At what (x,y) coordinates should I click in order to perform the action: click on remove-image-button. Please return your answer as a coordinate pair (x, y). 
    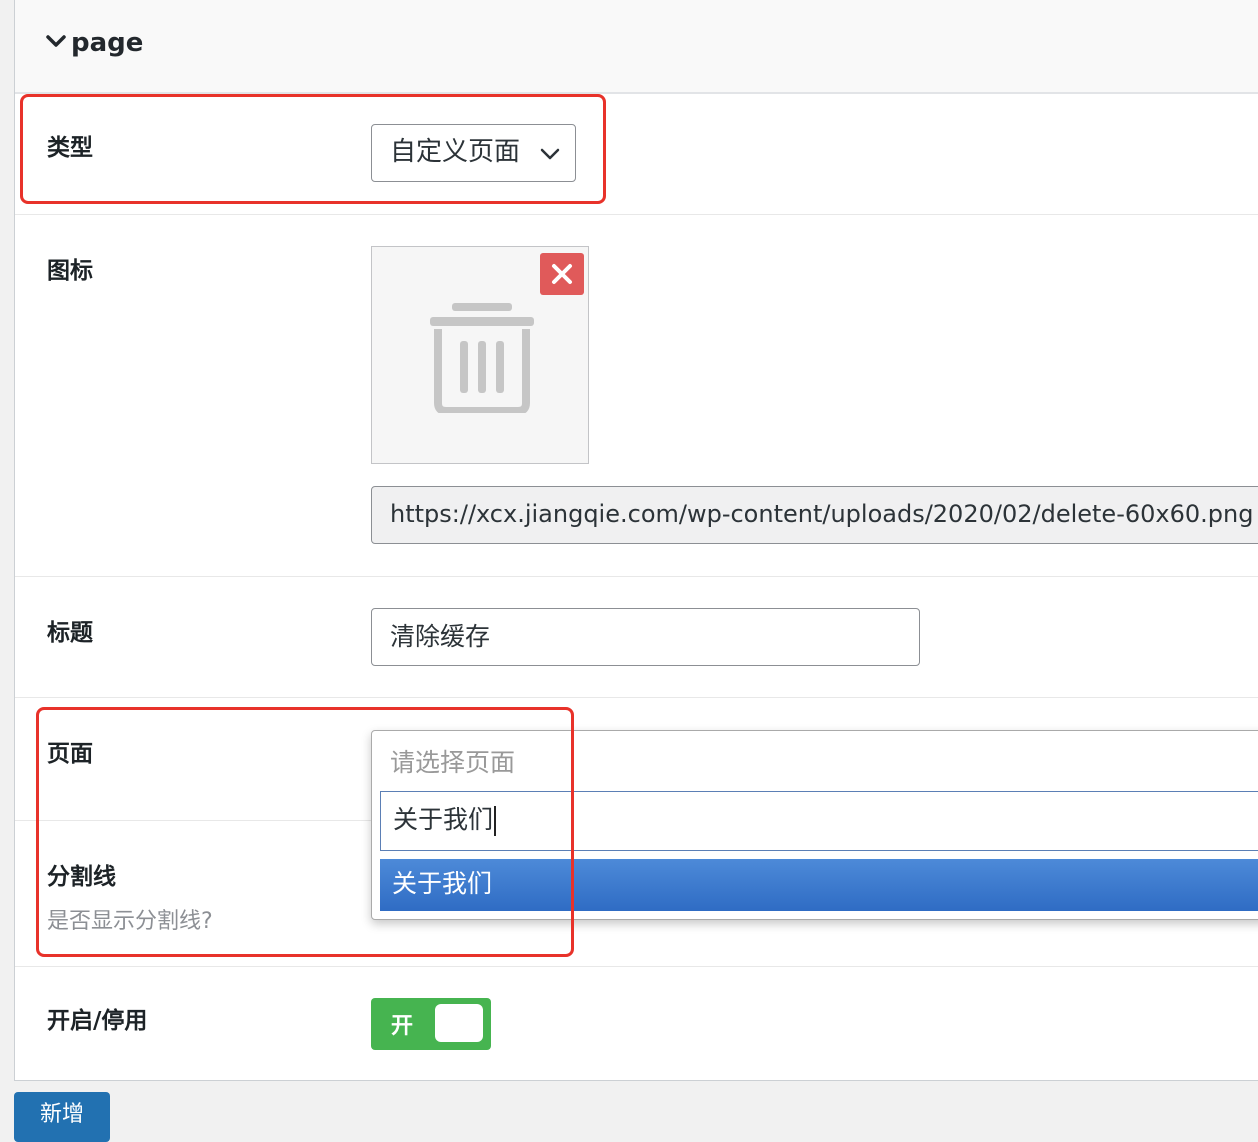
    Looking at the image, I should click on (562, 274).